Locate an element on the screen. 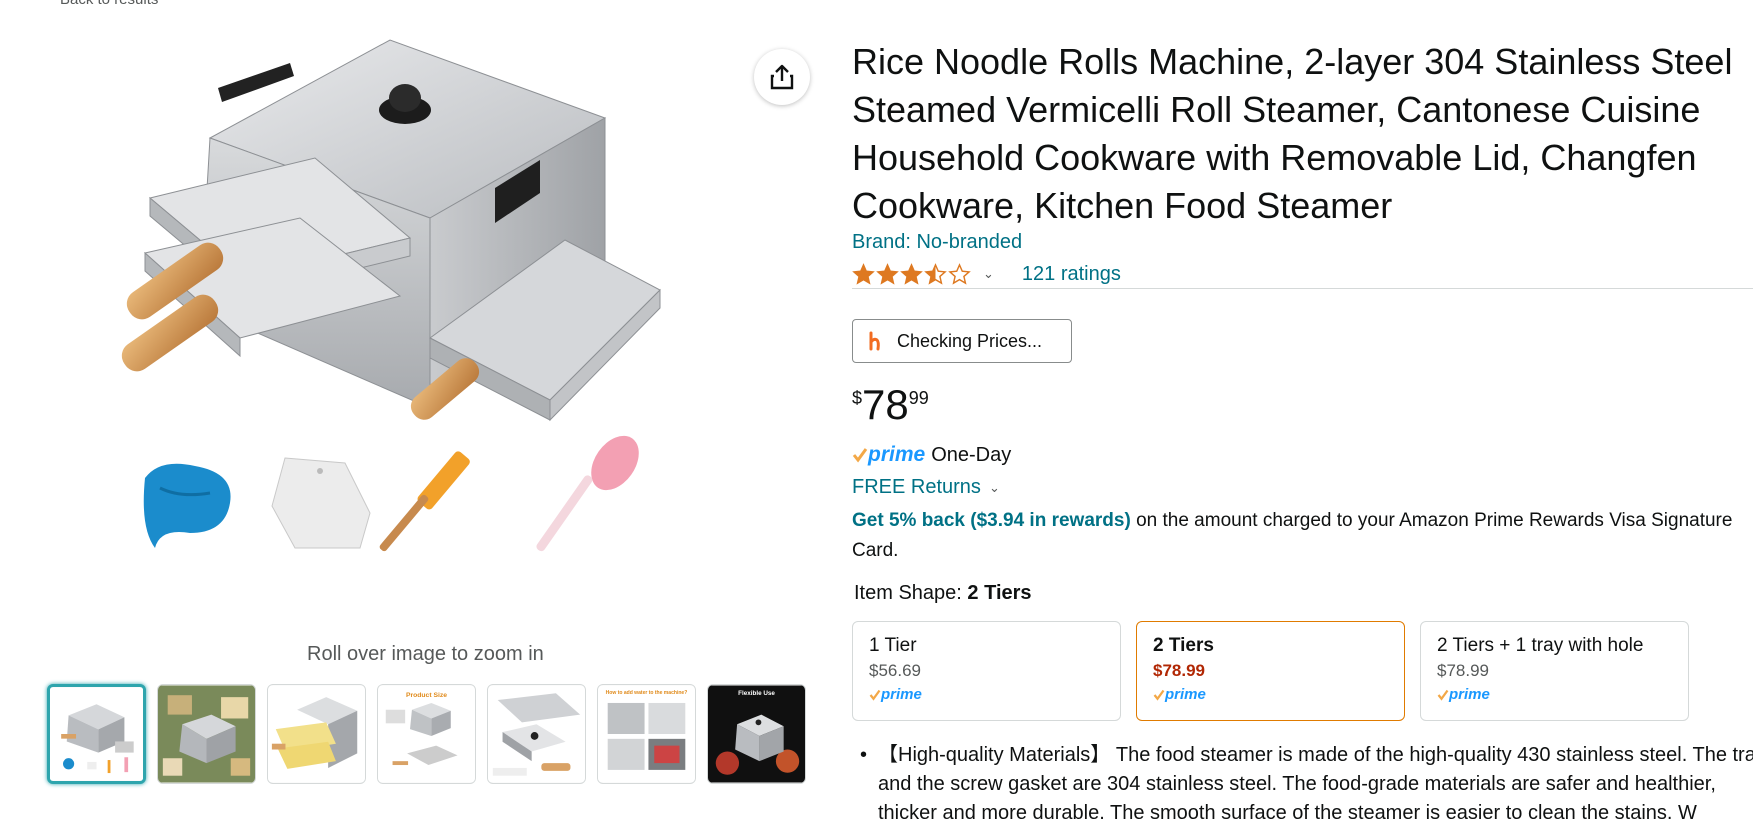 Image resolution: width=1753 pixels, height=832 pixels. thumbnail: Product Size is located at coordinates (426, 734).